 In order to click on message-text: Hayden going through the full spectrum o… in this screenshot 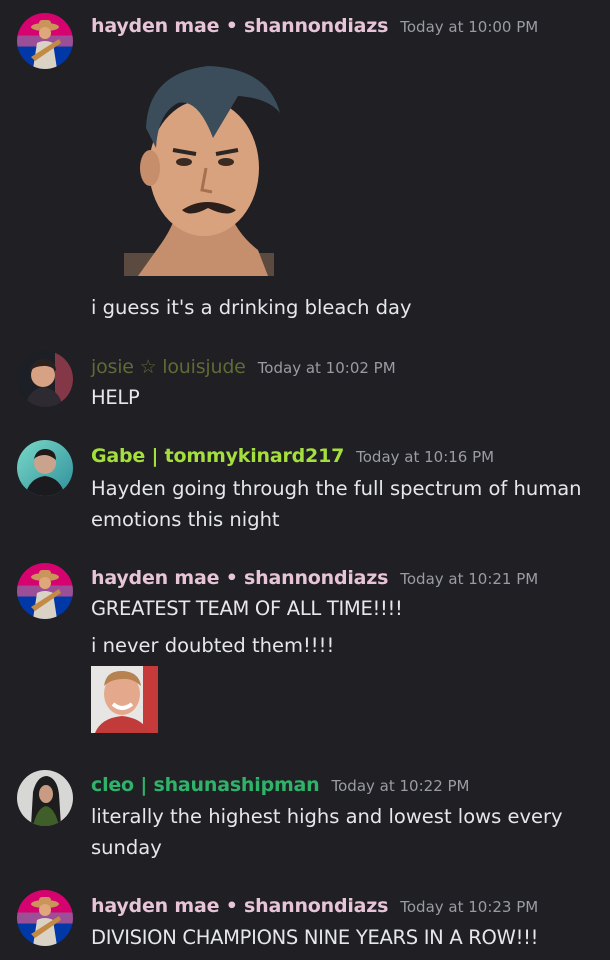, I will do `click(336, 488)`.